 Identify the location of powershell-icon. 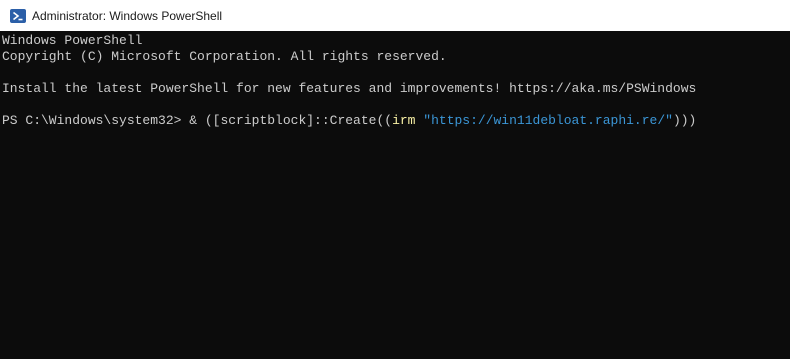
(18, 16).